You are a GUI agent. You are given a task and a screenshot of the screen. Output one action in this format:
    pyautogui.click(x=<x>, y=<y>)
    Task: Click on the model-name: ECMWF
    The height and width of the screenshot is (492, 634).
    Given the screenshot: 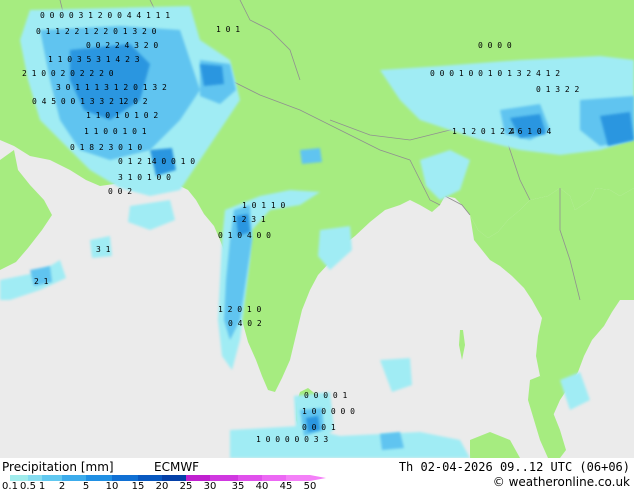 What is the action you would take?
    pyautogui.click(x=177, y=467)
    